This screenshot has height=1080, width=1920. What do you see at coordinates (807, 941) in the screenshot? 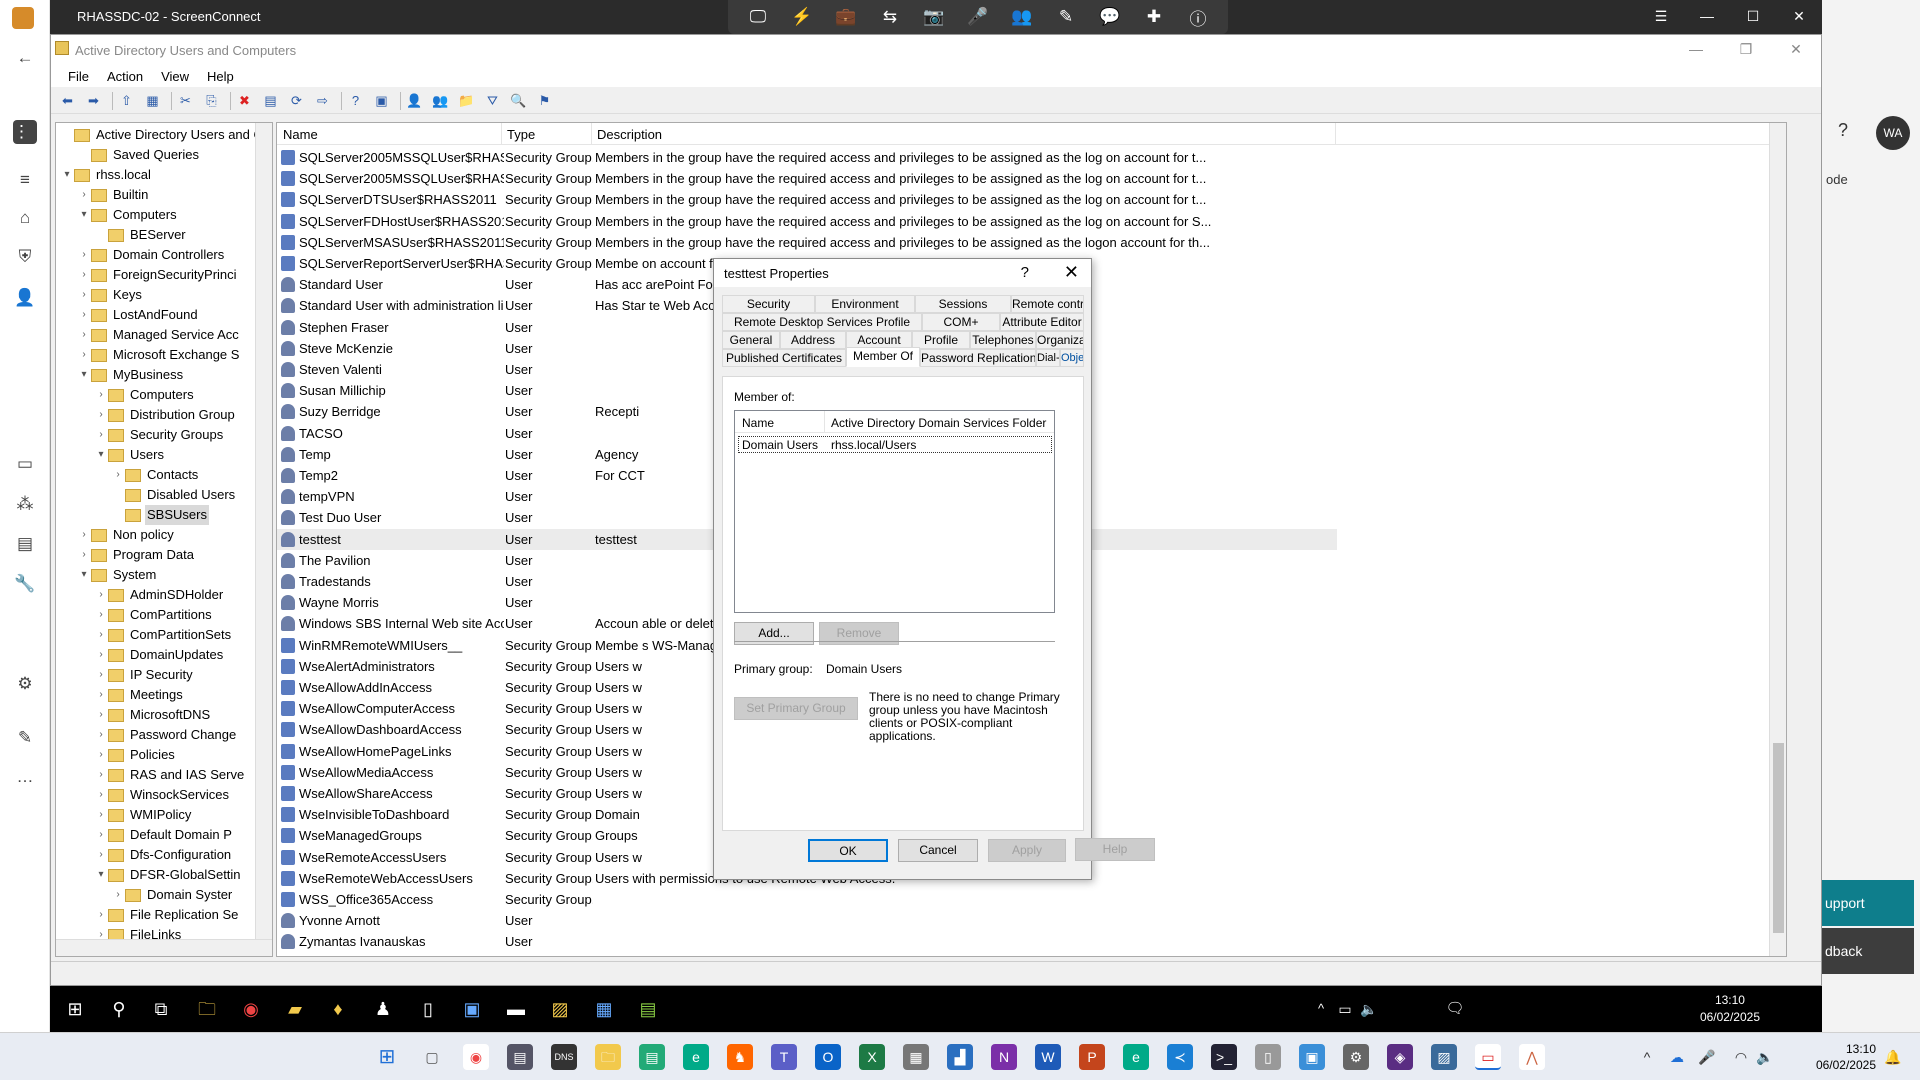
I see `list-row: Zymantas Ivanauskas User` at bounding box center [807, 941].